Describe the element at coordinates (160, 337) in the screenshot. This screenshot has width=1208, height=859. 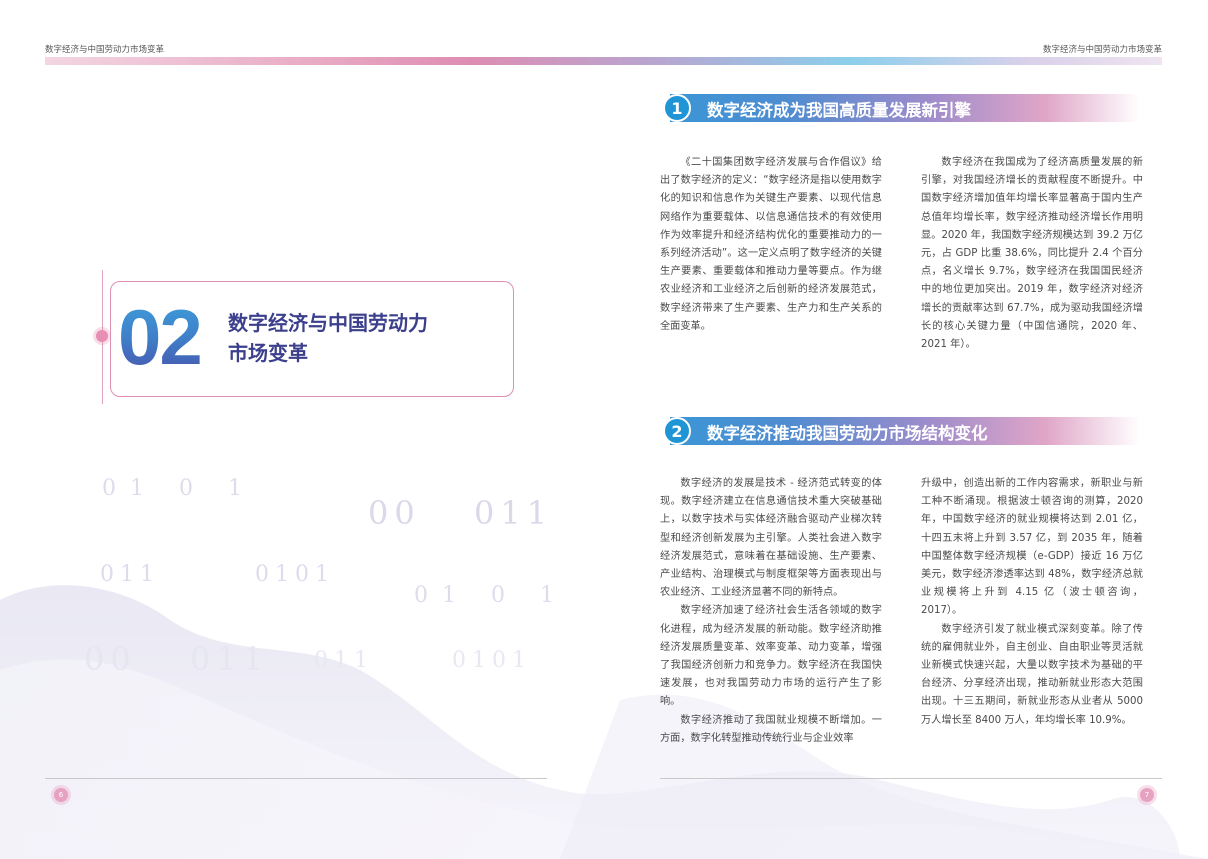
I see `chapter-number: 02` at that location.